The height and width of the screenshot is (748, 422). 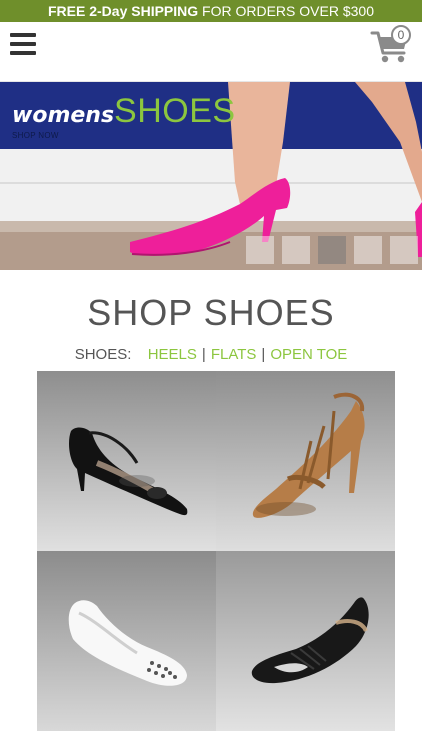 I want to click on section-title: SHOP SHOES, so click(x=211, y=312).